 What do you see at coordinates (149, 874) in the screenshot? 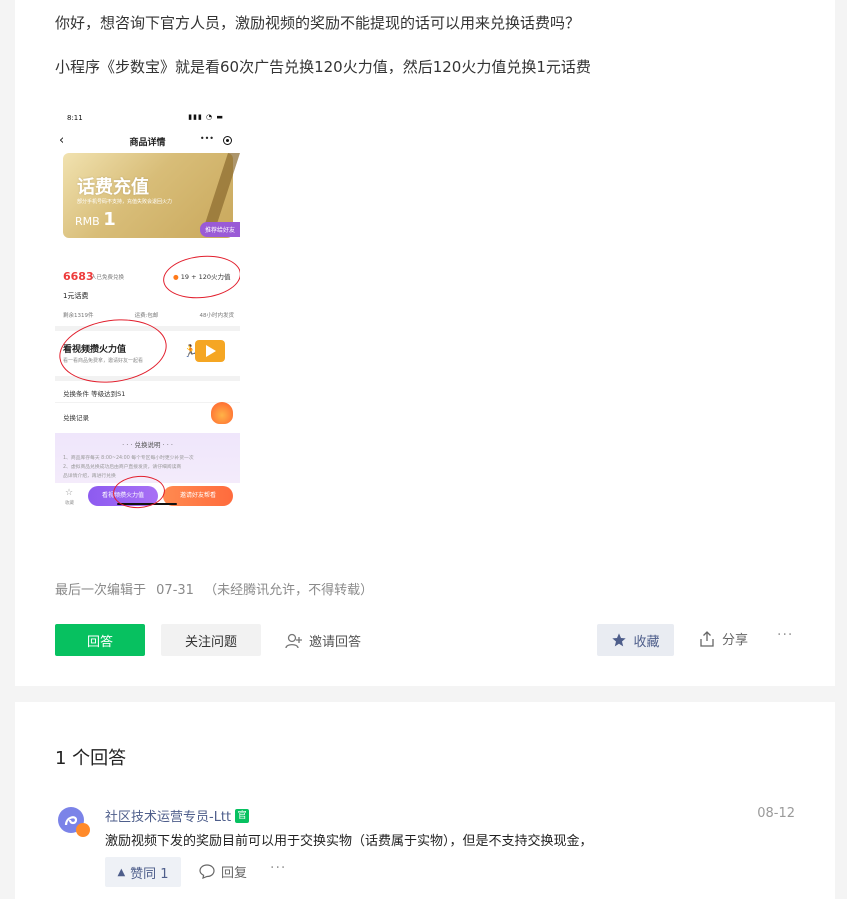
I see `like-label: 赞同 1` at bounding box center [149, 874].